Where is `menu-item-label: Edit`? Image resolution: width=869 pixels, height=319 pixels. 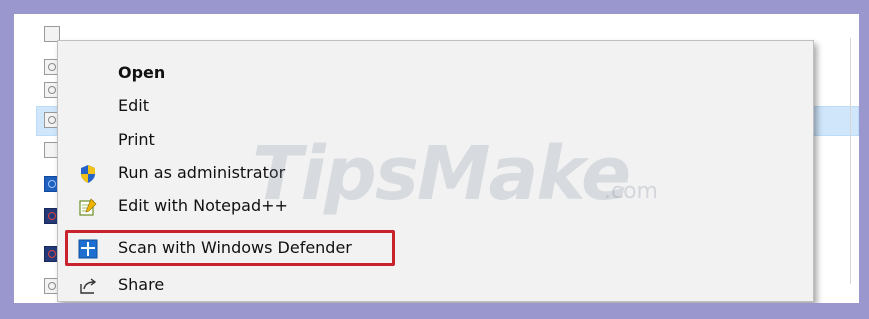
menu-item-label: Edit is located at coordinates (133, 105).